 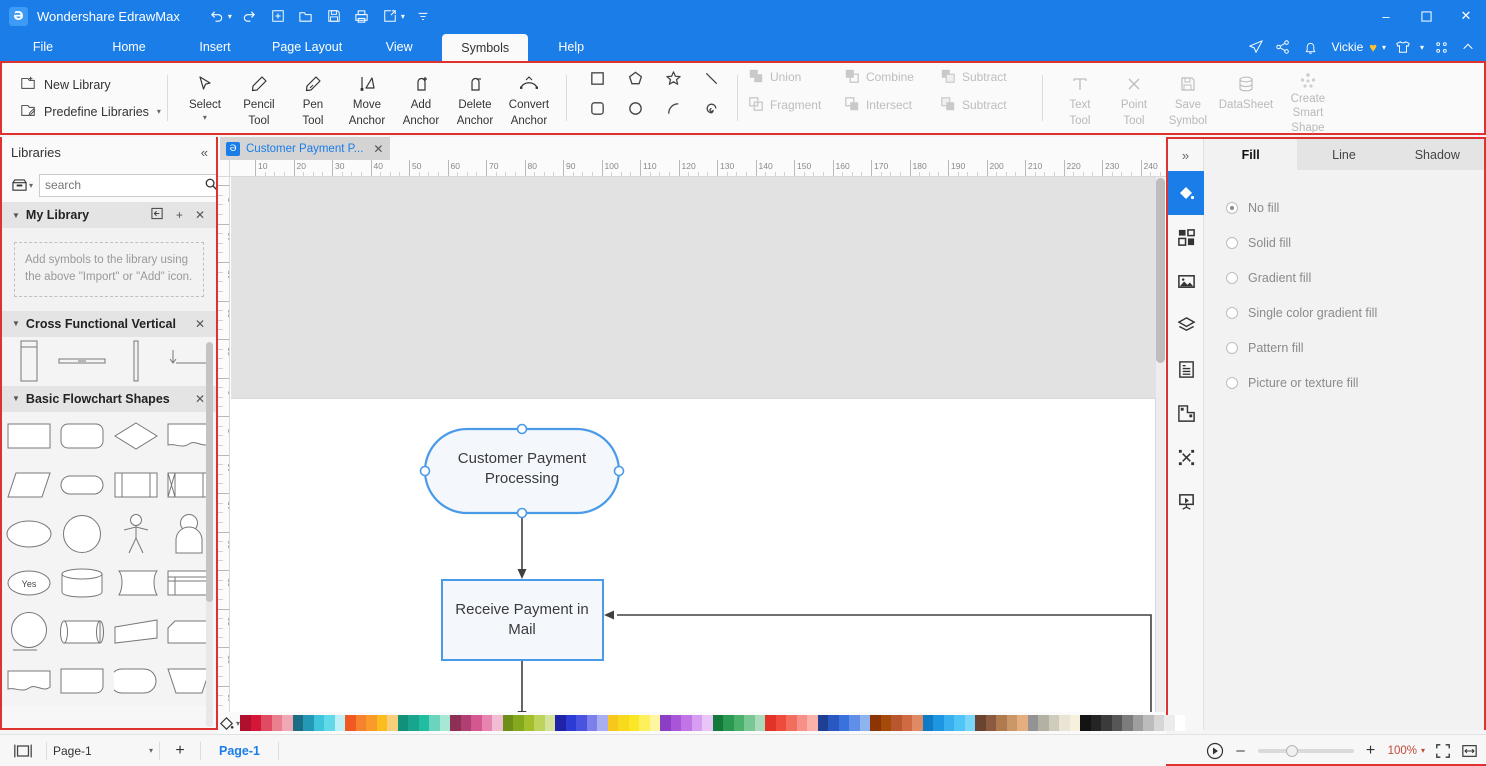 What do you see at coordinates (109, 215) in the screenshot?
I see `section-header-my-library: ▼ My Library + ✕` at bounding box center [109, 215].